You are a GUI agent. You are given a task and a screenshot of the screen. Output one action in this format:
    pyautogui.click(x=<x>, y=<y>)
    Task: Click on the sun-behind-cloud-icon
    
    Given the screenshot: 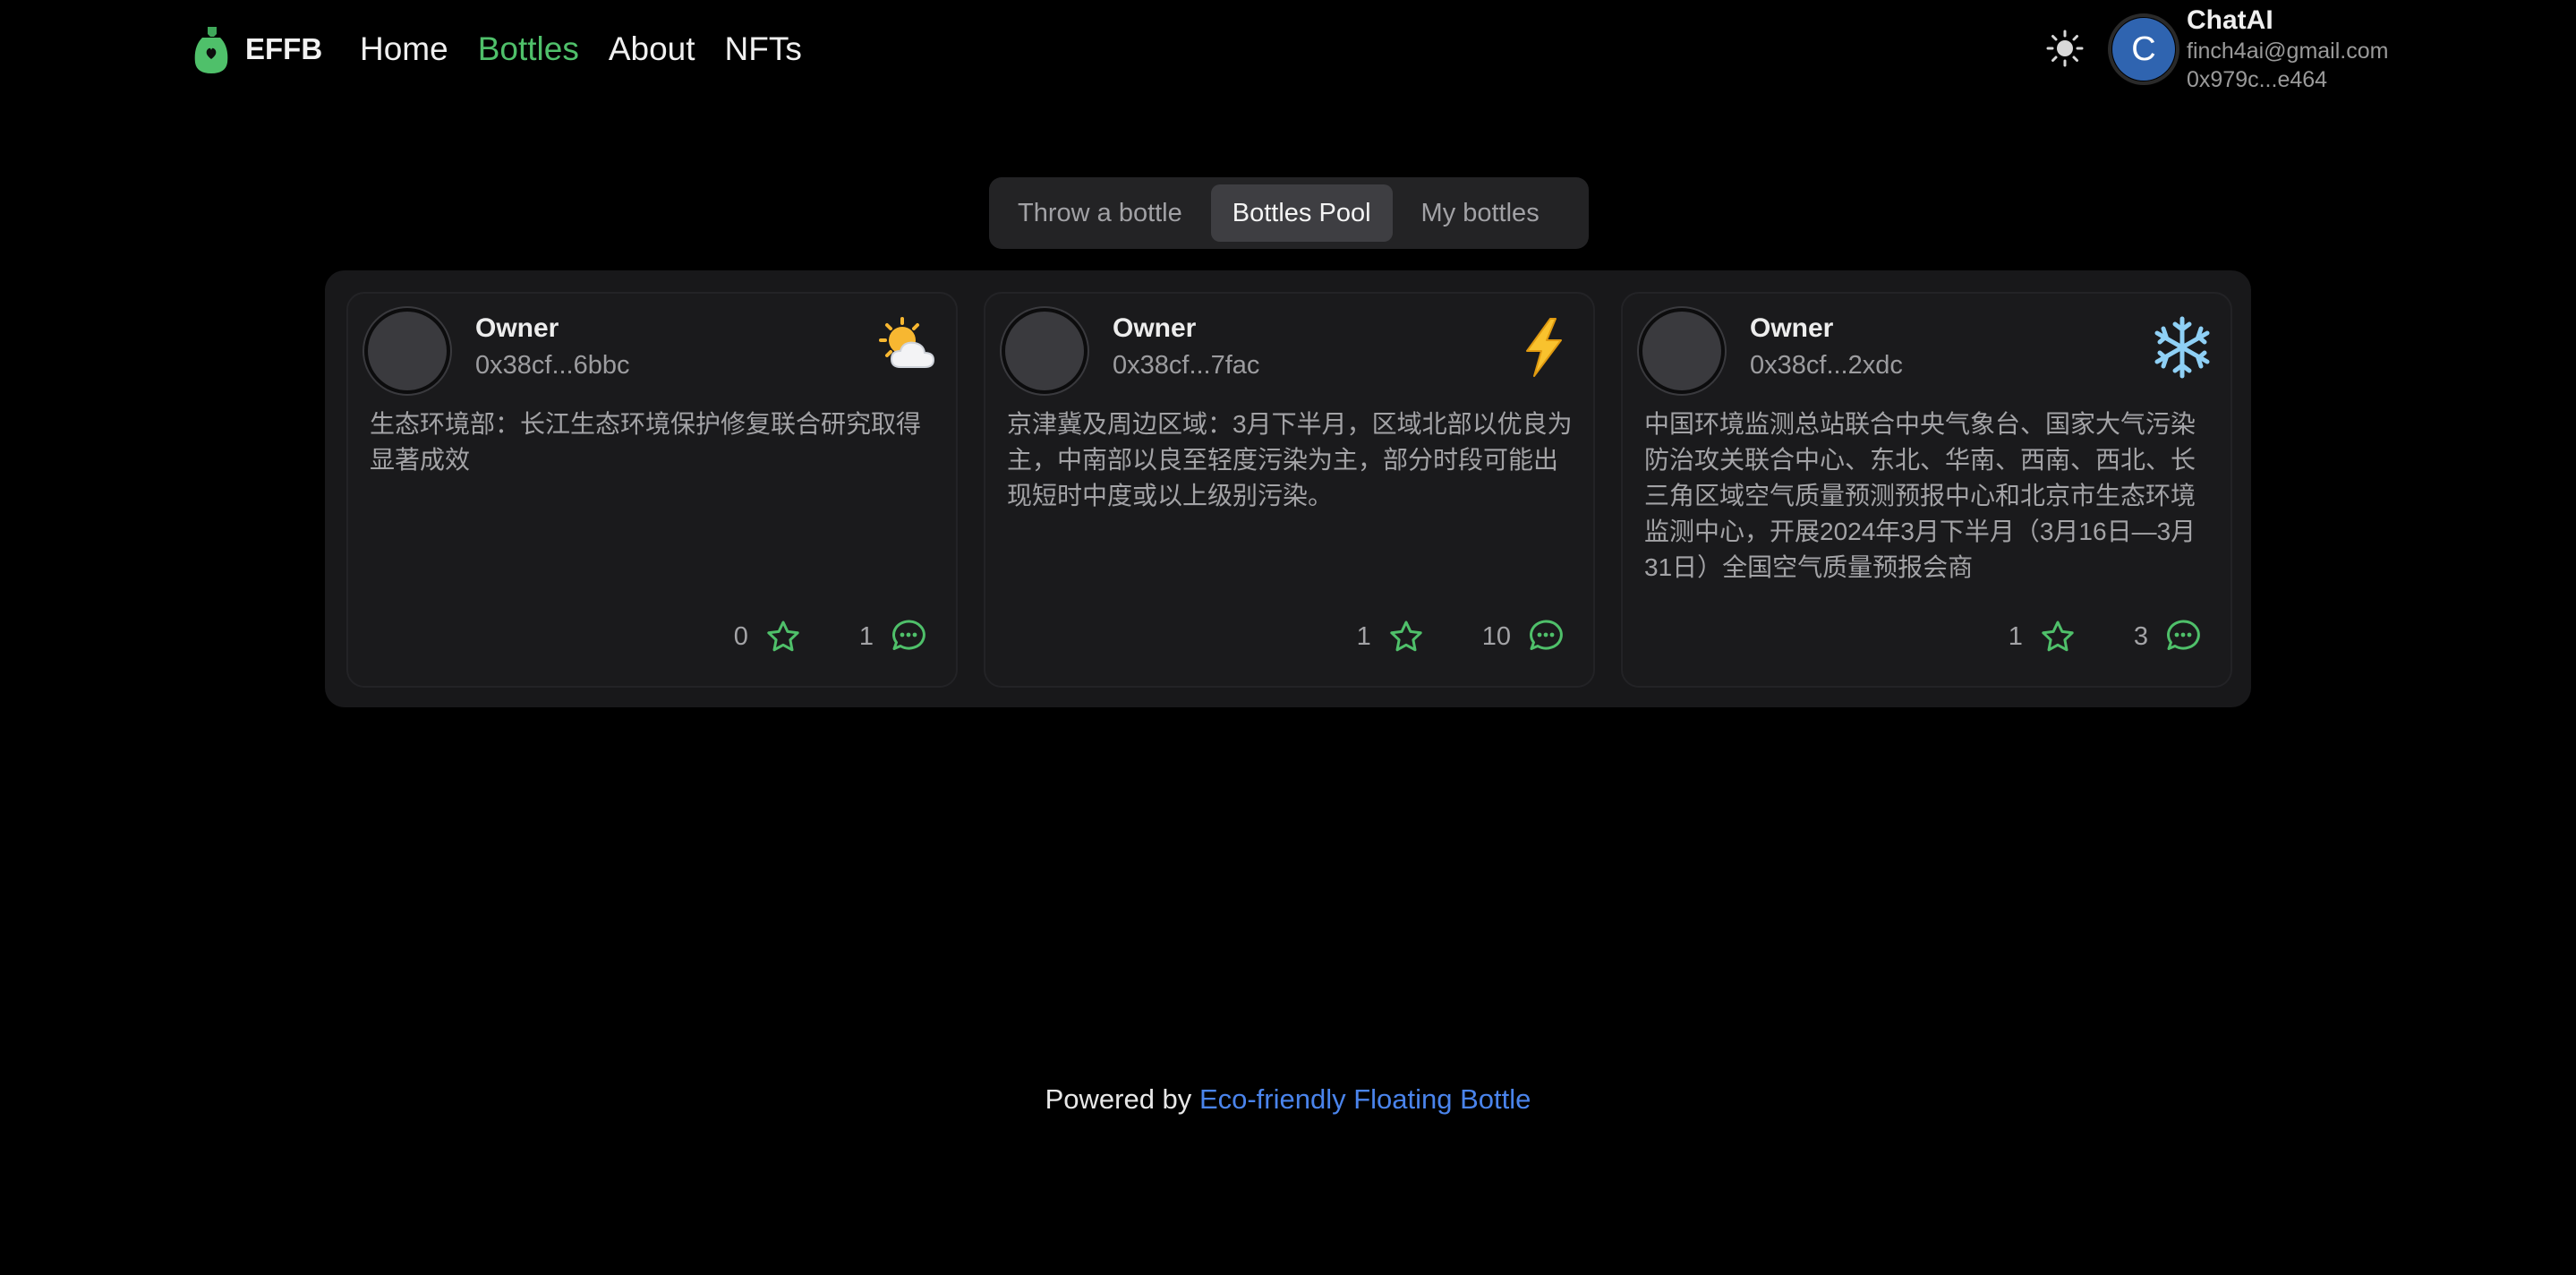 What is the action you would take?
    pyautogui.click(x=907, y=342)
    